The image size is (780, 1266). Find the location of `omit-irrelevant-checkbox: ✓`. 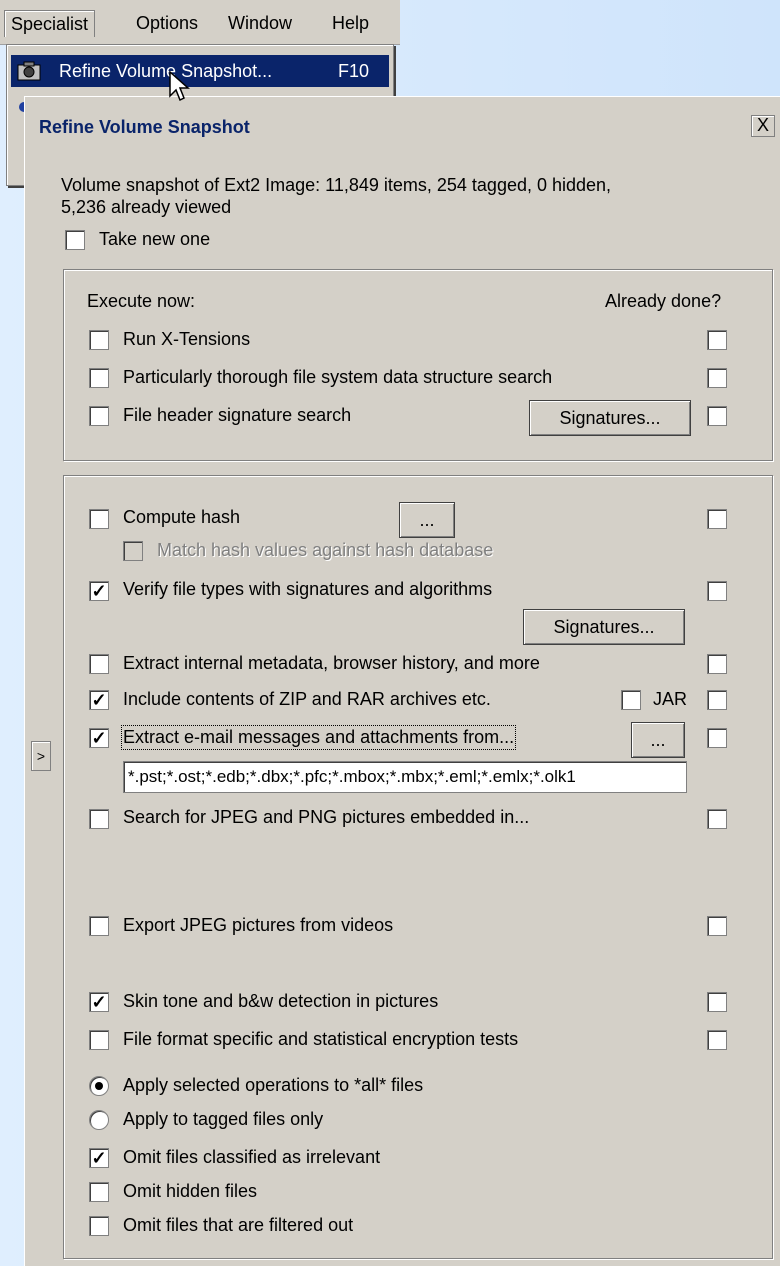

omit-irrelevant-checkbox: ✓ is located at coordinates (99, 1158).